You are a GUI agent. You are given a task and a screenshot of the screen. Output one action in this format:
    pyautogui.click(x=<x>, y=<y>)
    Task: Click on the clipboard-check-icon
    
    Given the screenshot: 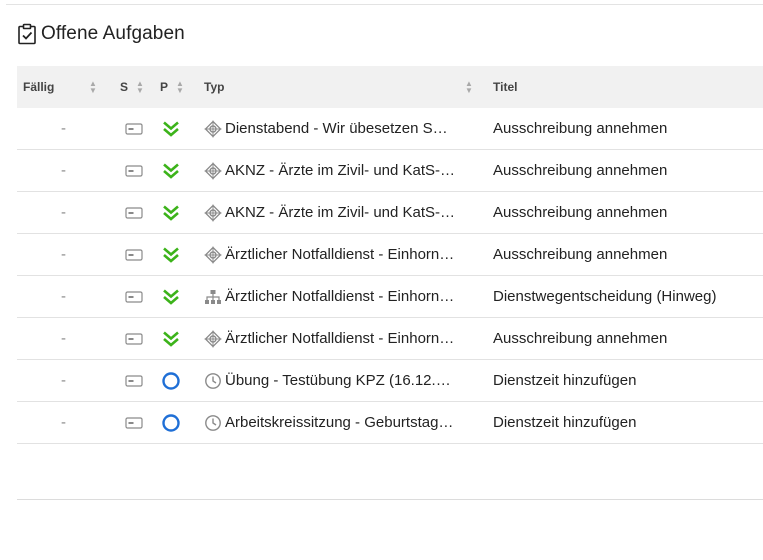 What is the action you would take?
    pyautogui.click(x=27, y=34)
    